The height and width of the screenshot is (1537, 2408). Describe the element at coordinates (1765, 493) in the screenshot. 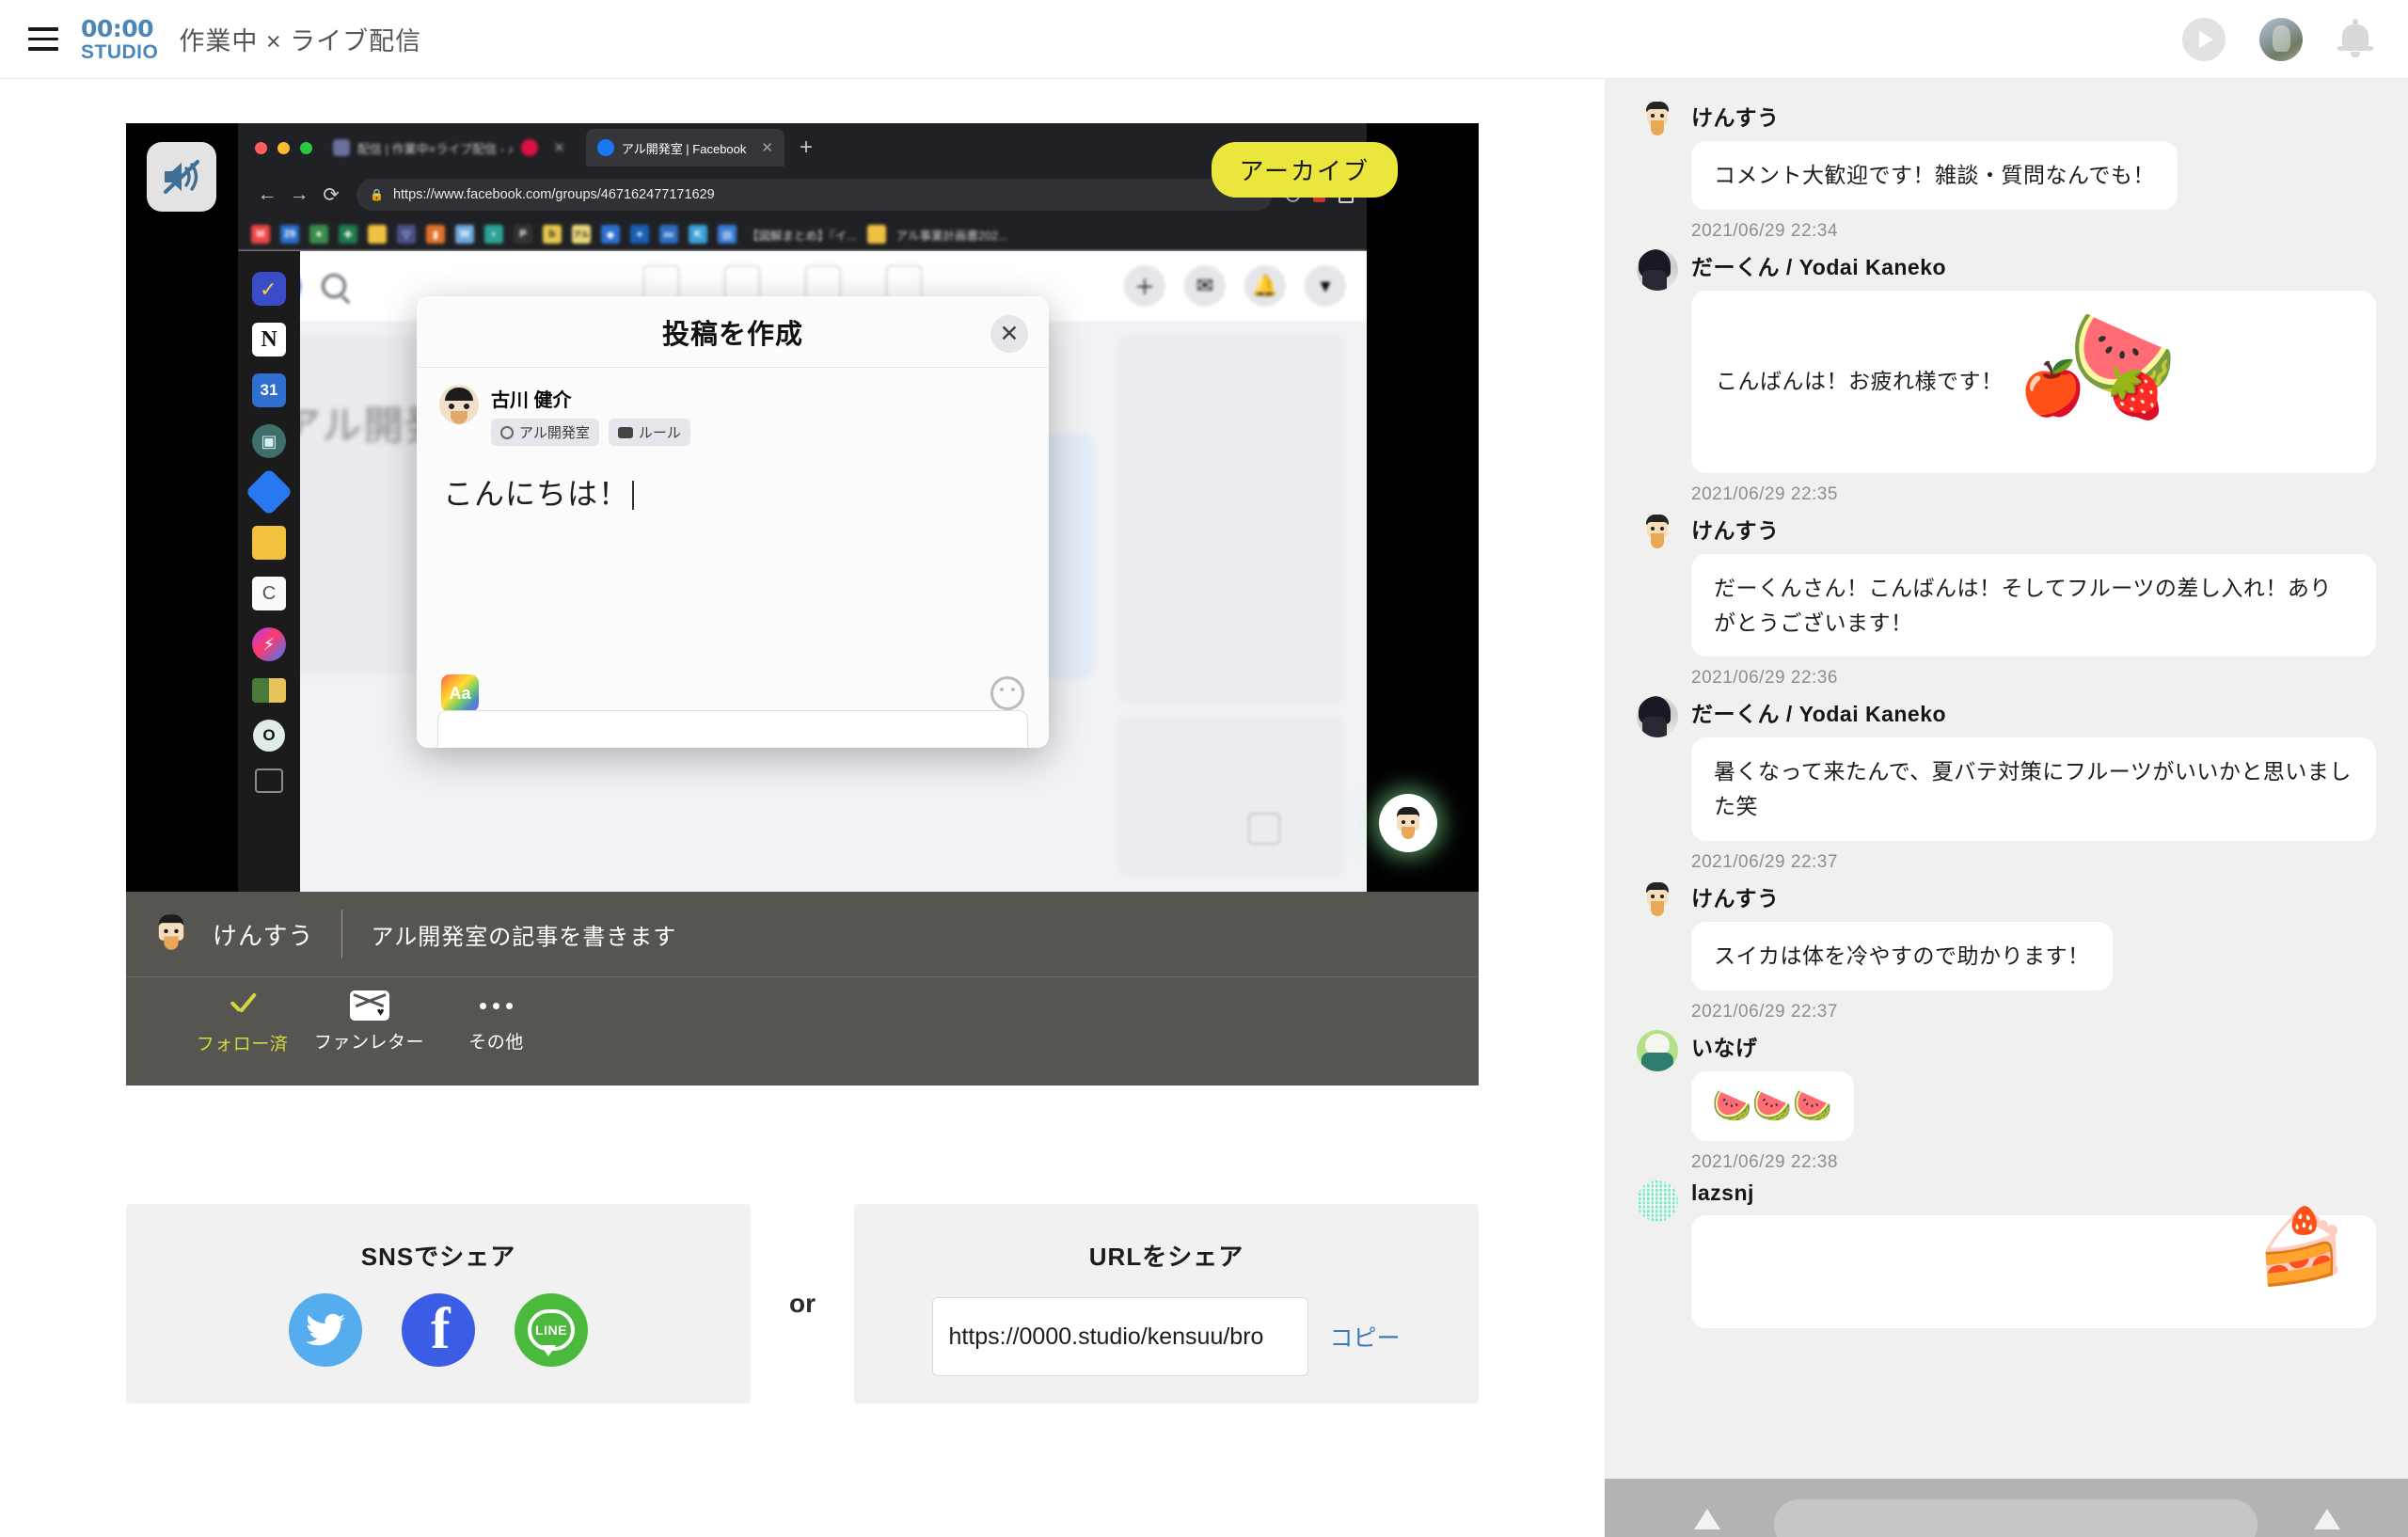

I see `chat-timestamp: 2021/06/29 22:35` at that location.